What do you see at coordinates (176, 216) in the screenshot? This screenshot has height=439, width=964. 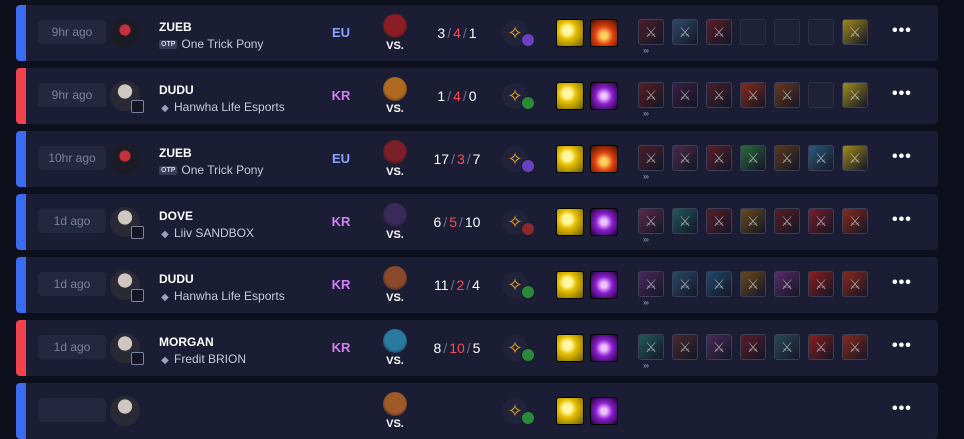 I see `player-name: DOVE` at bounding box center [176, 216].